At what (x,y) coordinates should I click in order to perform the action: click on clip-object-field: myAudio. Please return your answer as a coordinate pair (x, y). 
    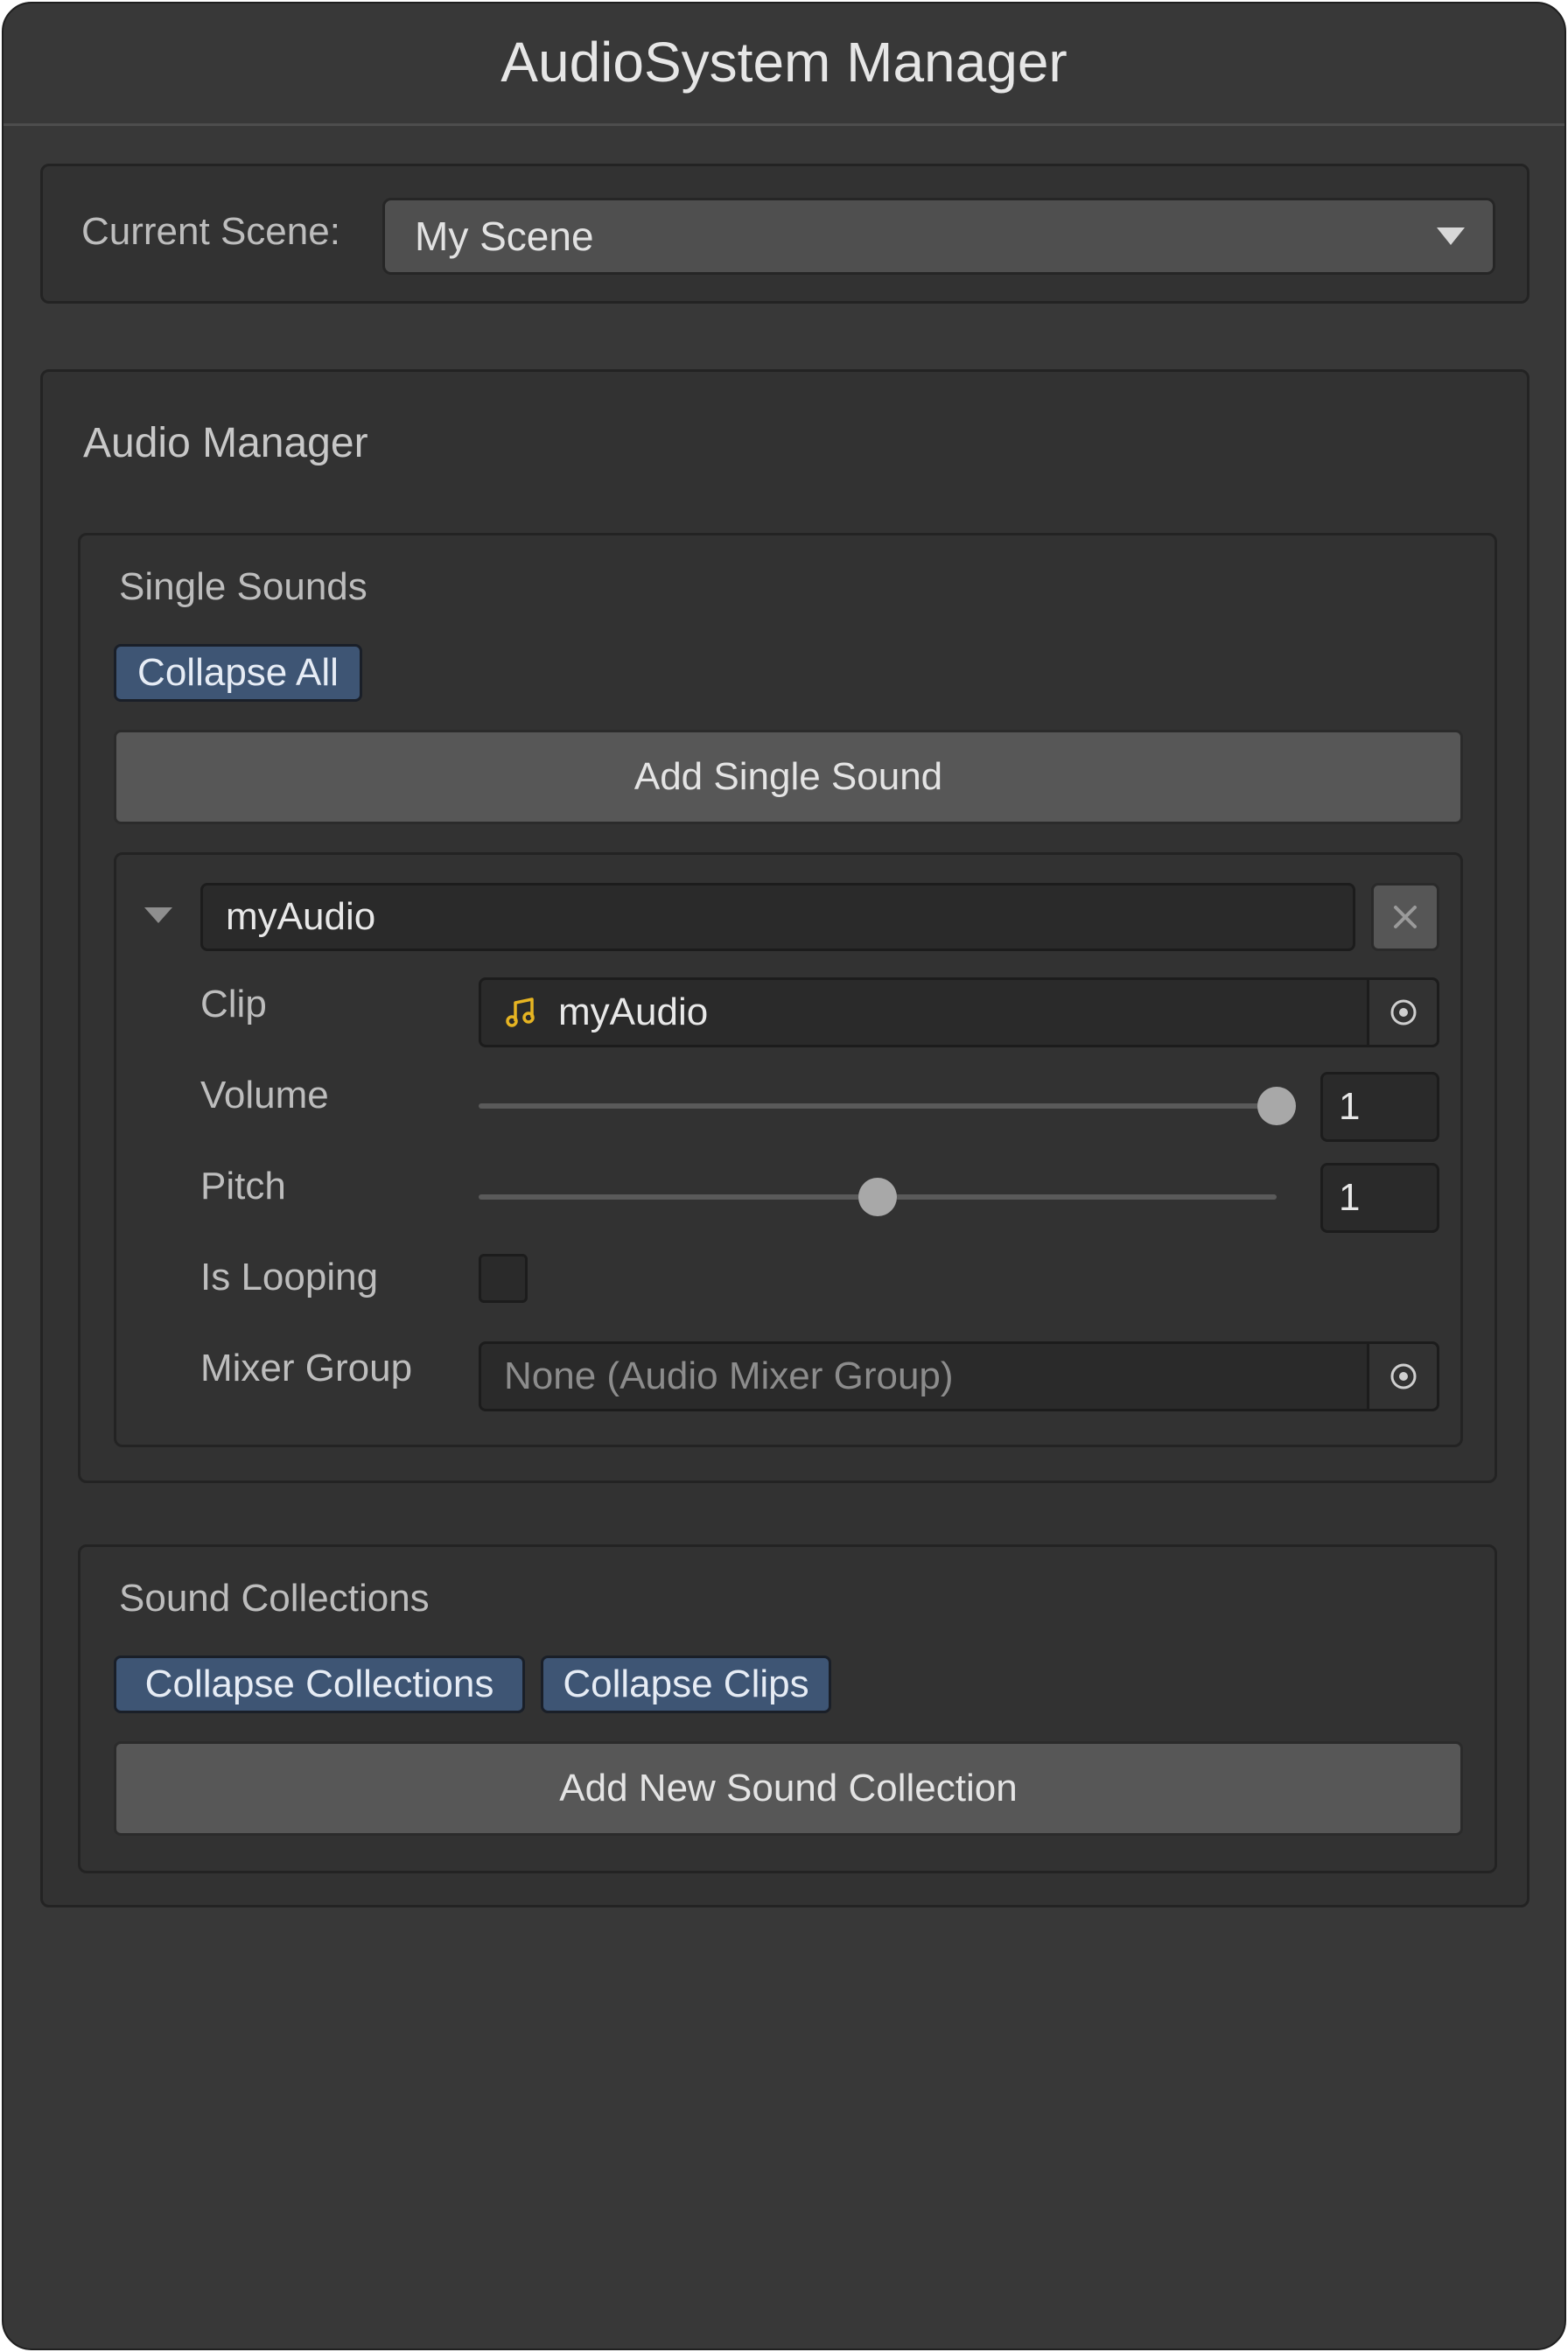
    Looking at the image, I should click on (959, 1012).